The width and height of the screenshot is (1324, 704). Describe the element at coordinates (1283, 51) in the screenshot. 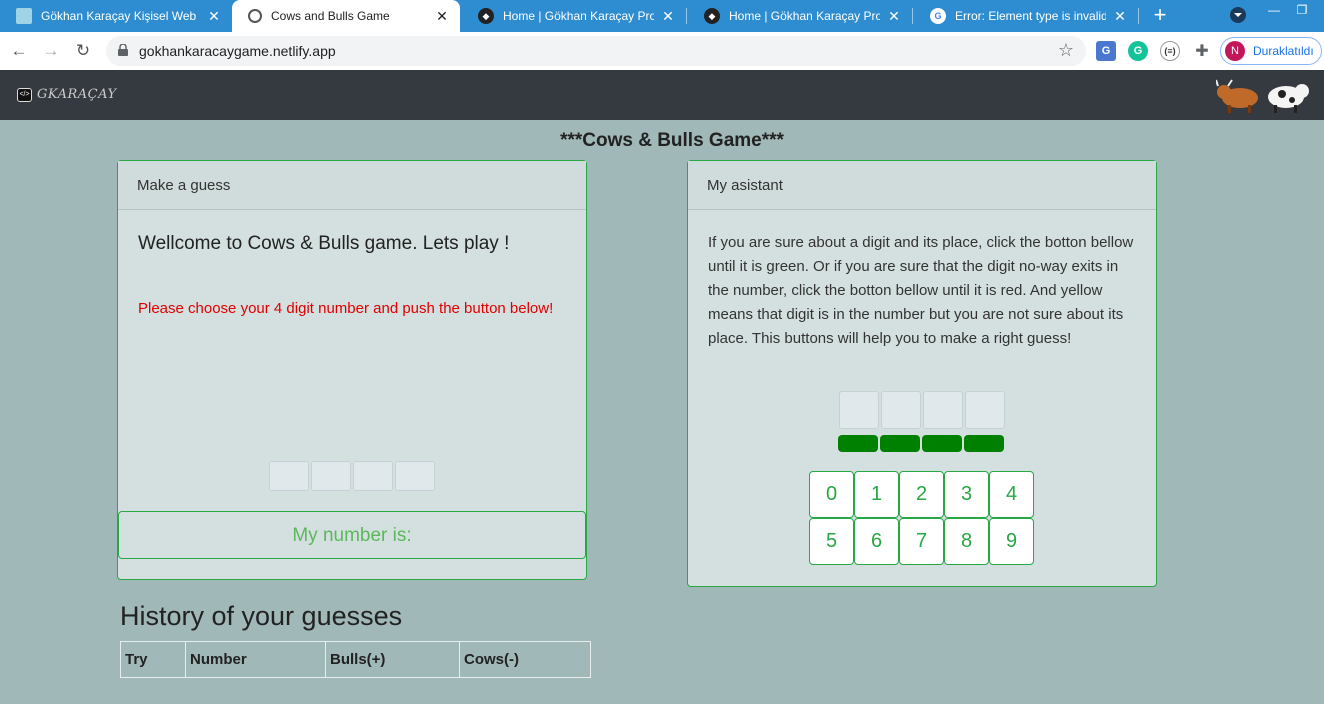

I see `profile-status-label: Duraklatıldı` at that location.